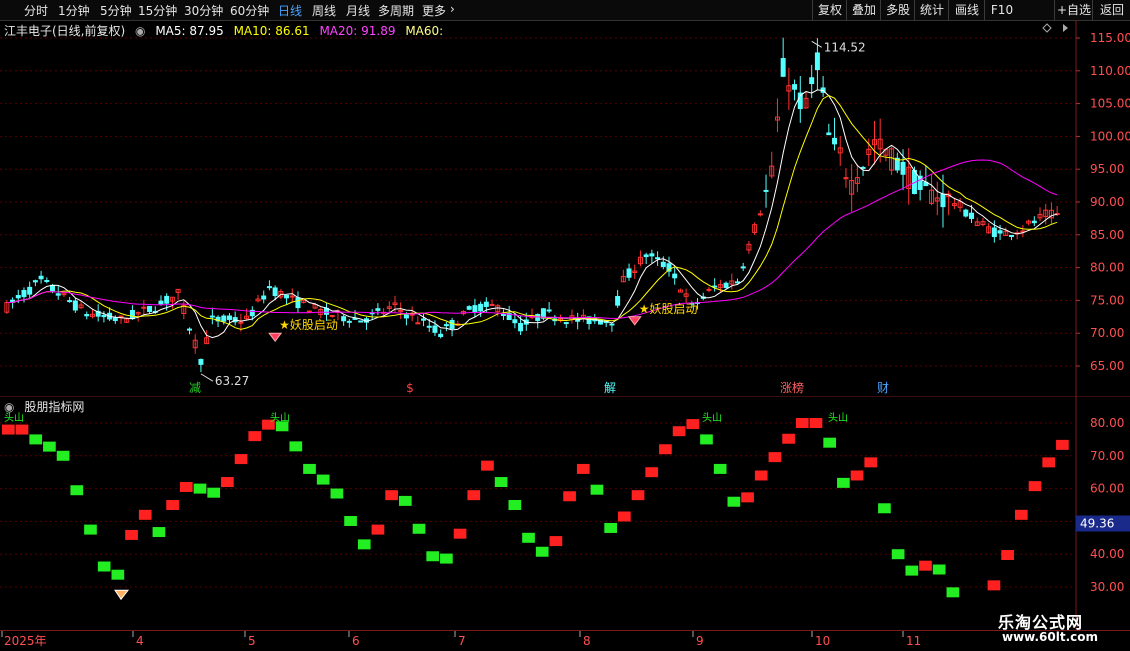 This screenshot has height=651, width=1130. I want to click on timeframe-5: 60分钟, so click(249, 10).